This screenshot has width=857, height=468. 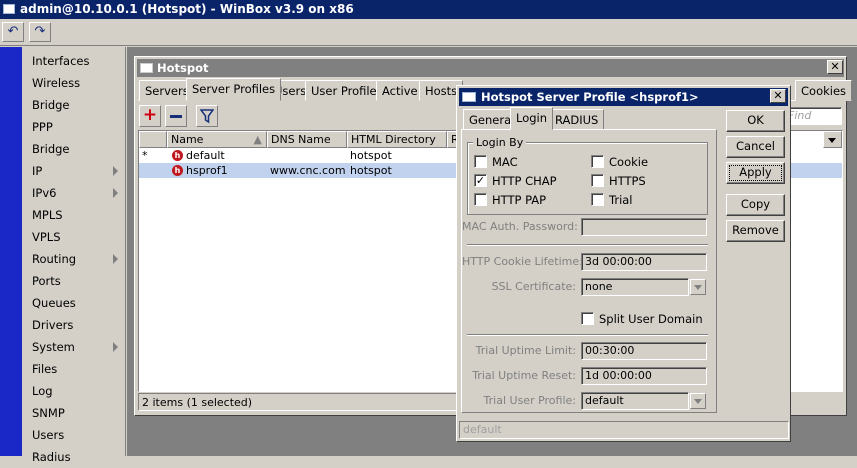 I want to click on sidebar-item-ip: IP, so click(x=74, y=171).